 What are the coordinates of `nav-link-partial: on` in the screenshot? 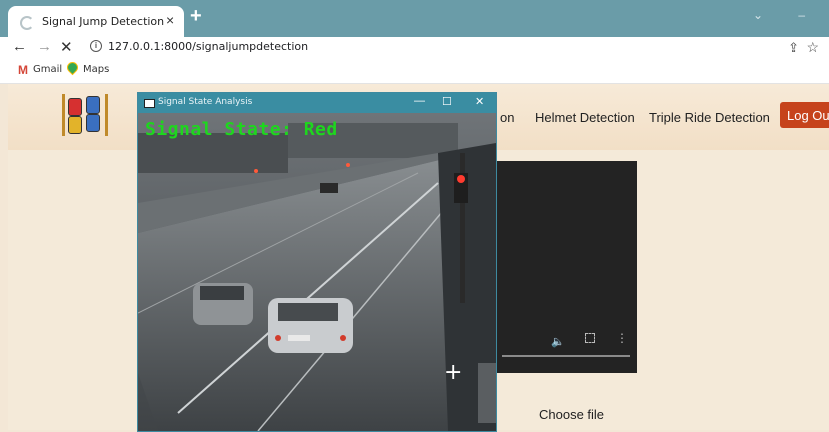 It's located at (507, 117).